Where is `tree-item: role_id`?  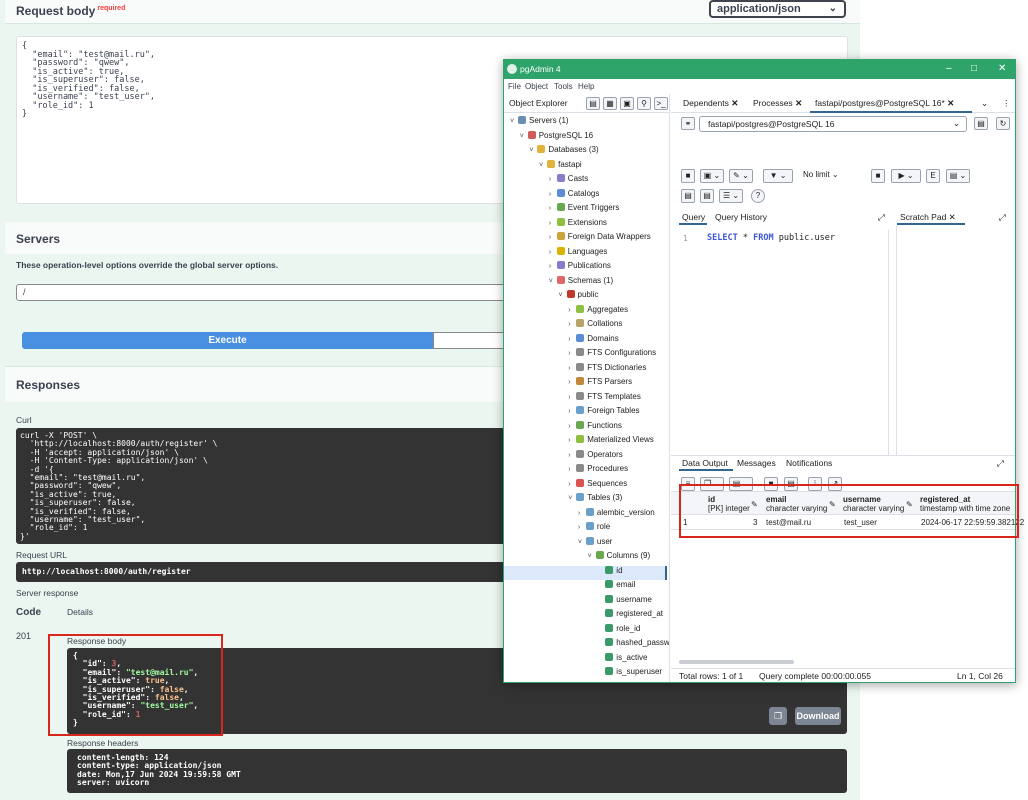 tree-item: role_id is located at coordinates (618, 628).